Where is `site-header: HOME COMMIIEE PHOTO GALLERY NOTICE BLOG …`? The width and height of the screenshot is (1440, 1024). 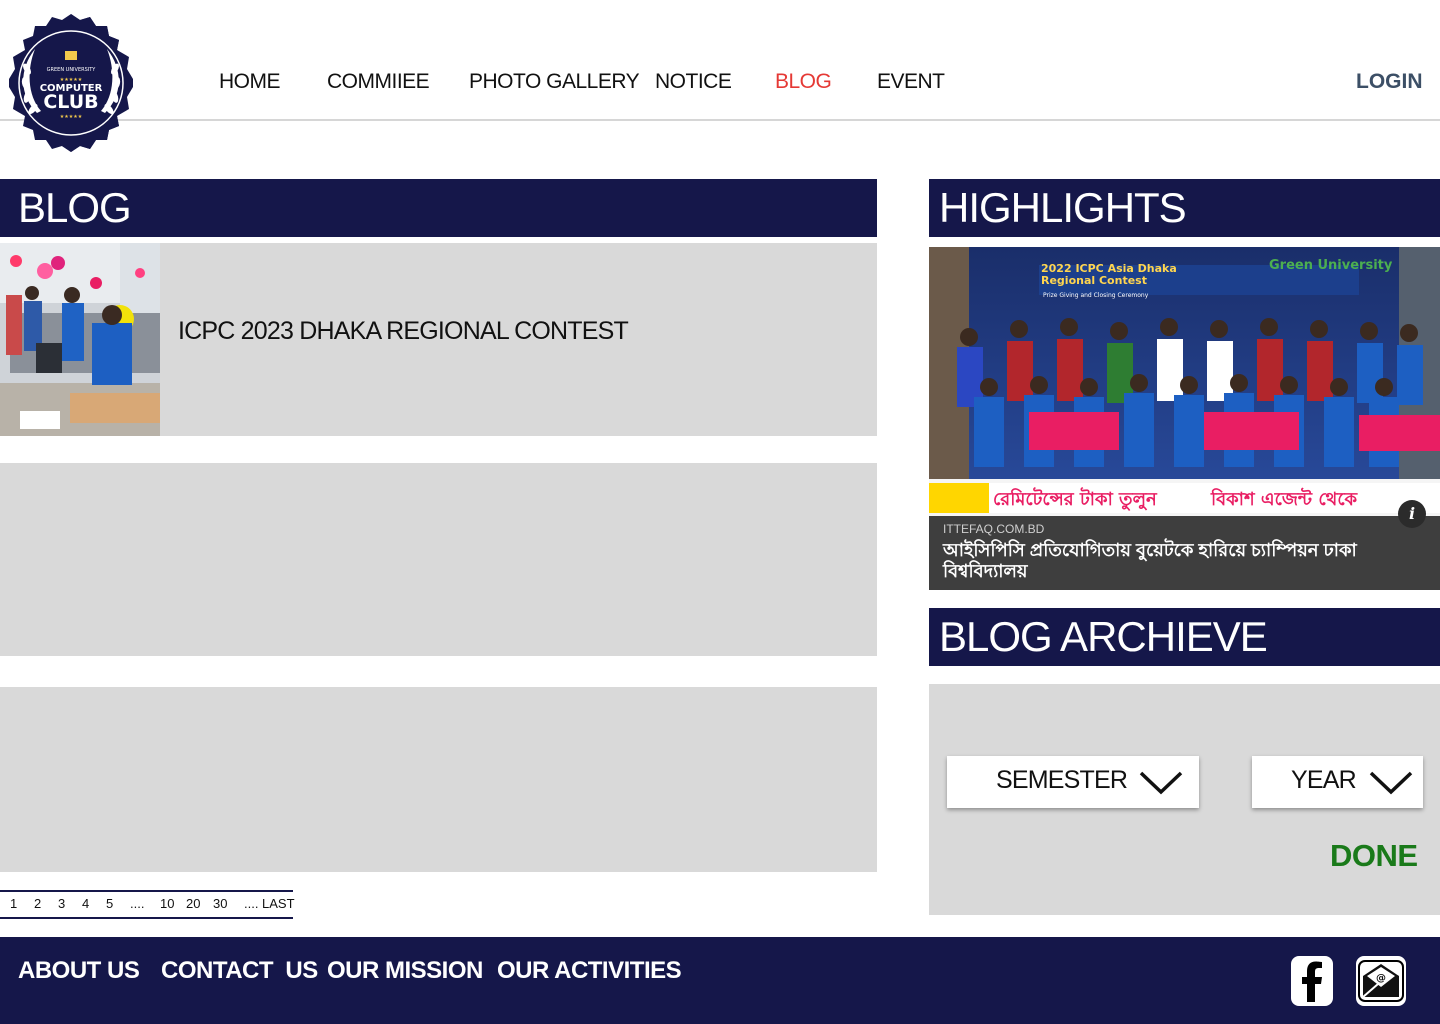
site-header: HOME COMMIIEE PHOTO GALLERY NOTICE BLOG … is located at coordinates (720, 60).